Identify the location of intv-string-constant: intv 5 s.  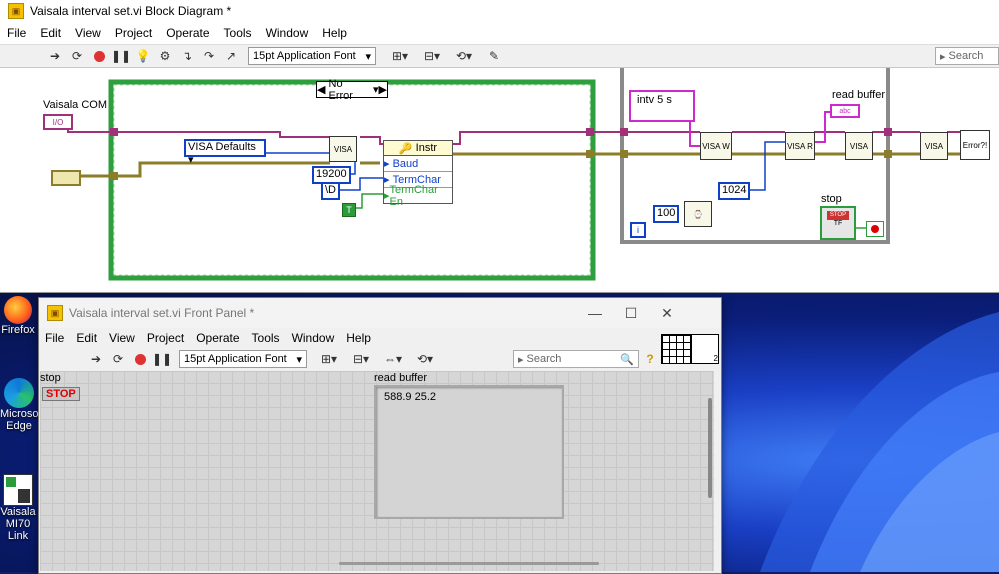
(662, 106).